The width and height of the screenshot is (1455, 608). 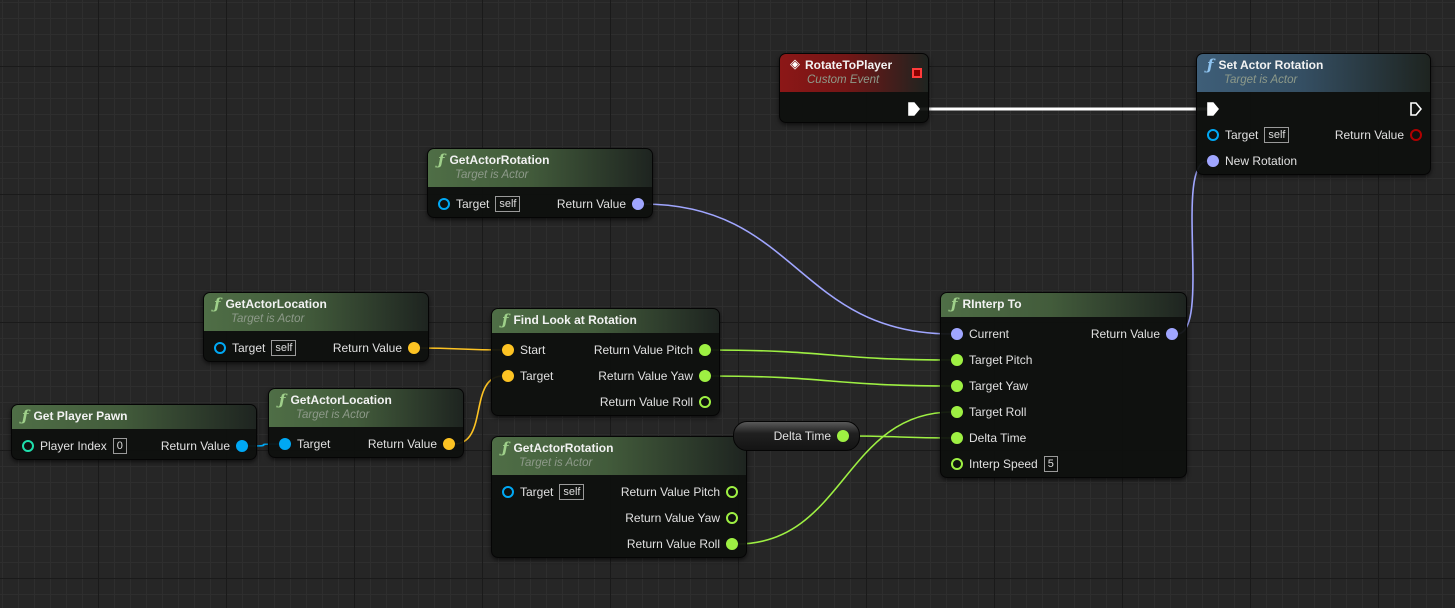 What do you see at coordinates (1063, 464) in the screenshot?
I see `pin-row: Interp Speed 5` at bounding box center [1063, 464].